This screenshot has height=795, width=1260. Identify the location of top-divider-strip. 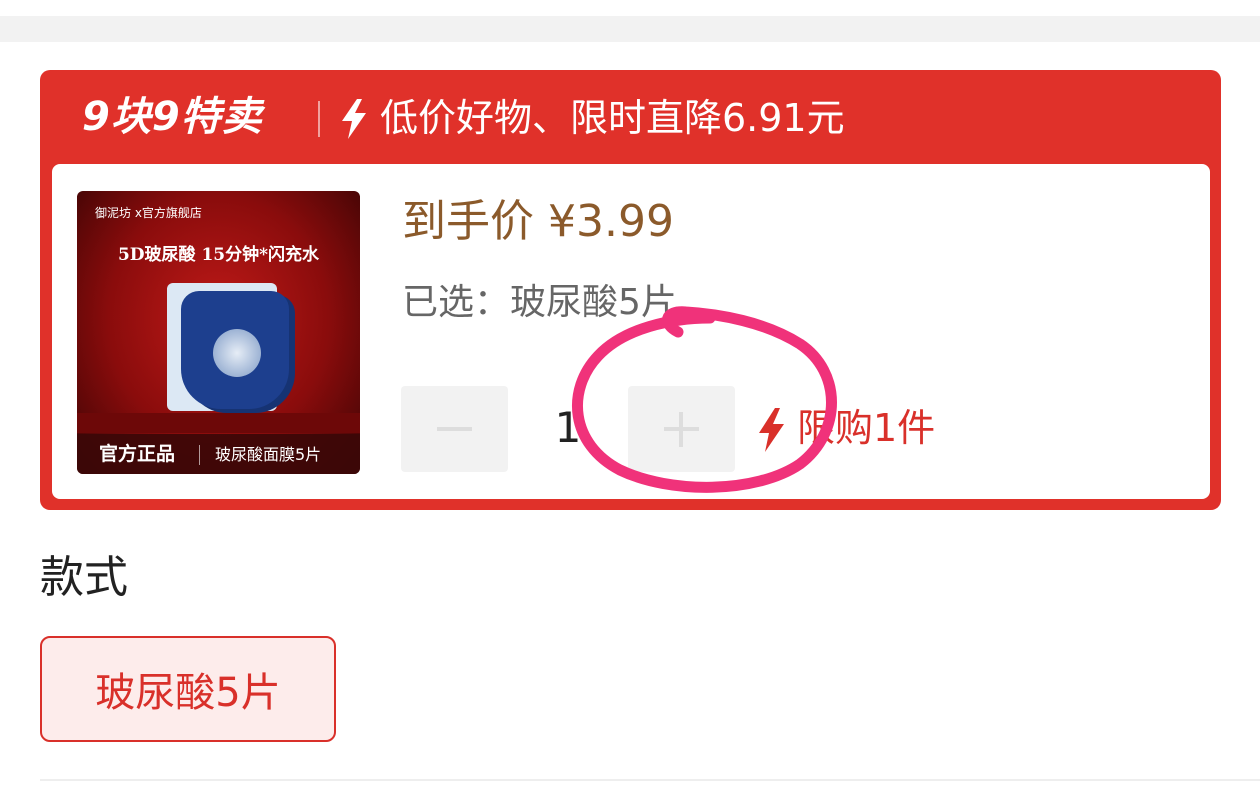
(630, 21).